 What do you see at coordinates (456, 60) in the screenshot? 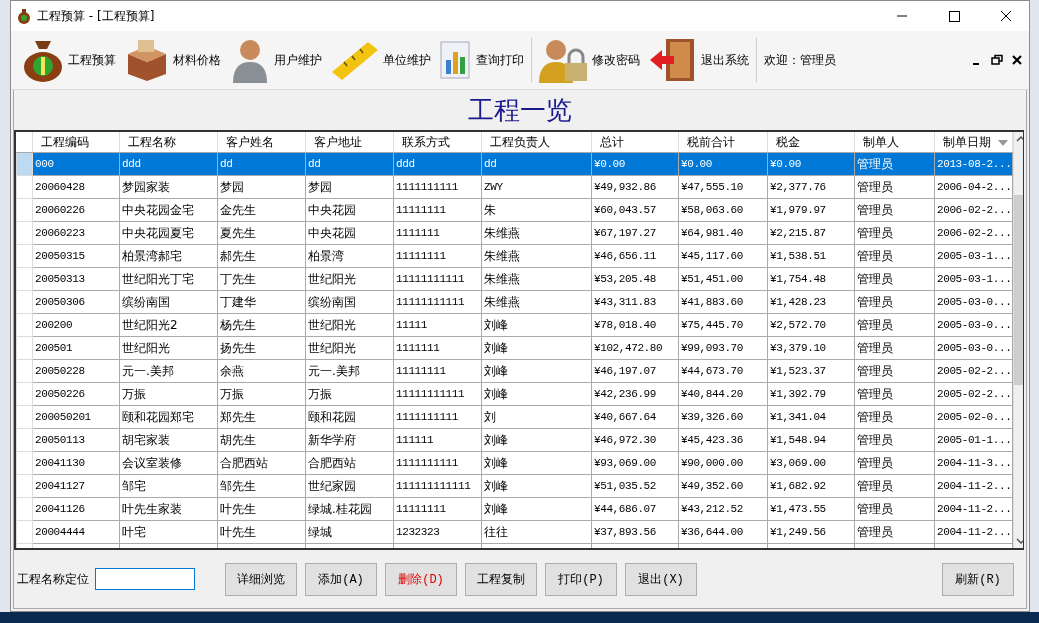
I see `bar-chart-icon` at bounding box center [456, 60].